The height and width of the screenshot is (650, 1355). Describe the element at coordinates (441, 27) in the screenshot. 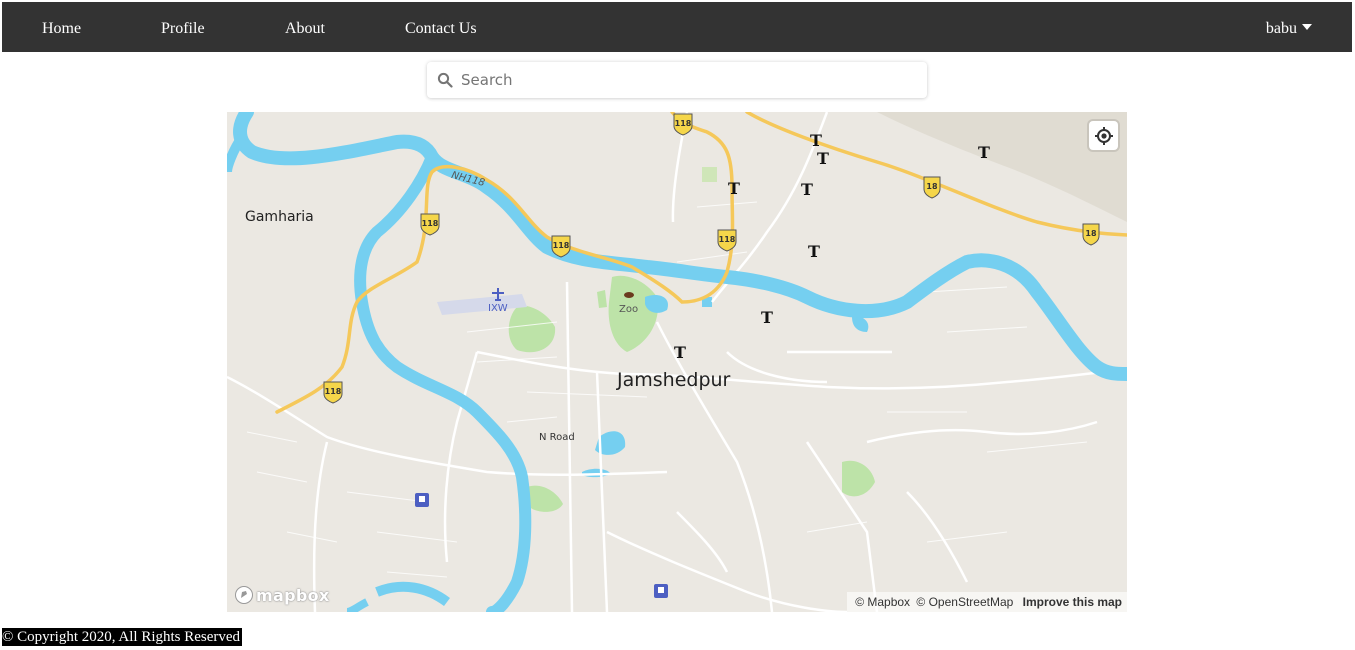

I see `nav-contact-link: Contact Us` at that location.